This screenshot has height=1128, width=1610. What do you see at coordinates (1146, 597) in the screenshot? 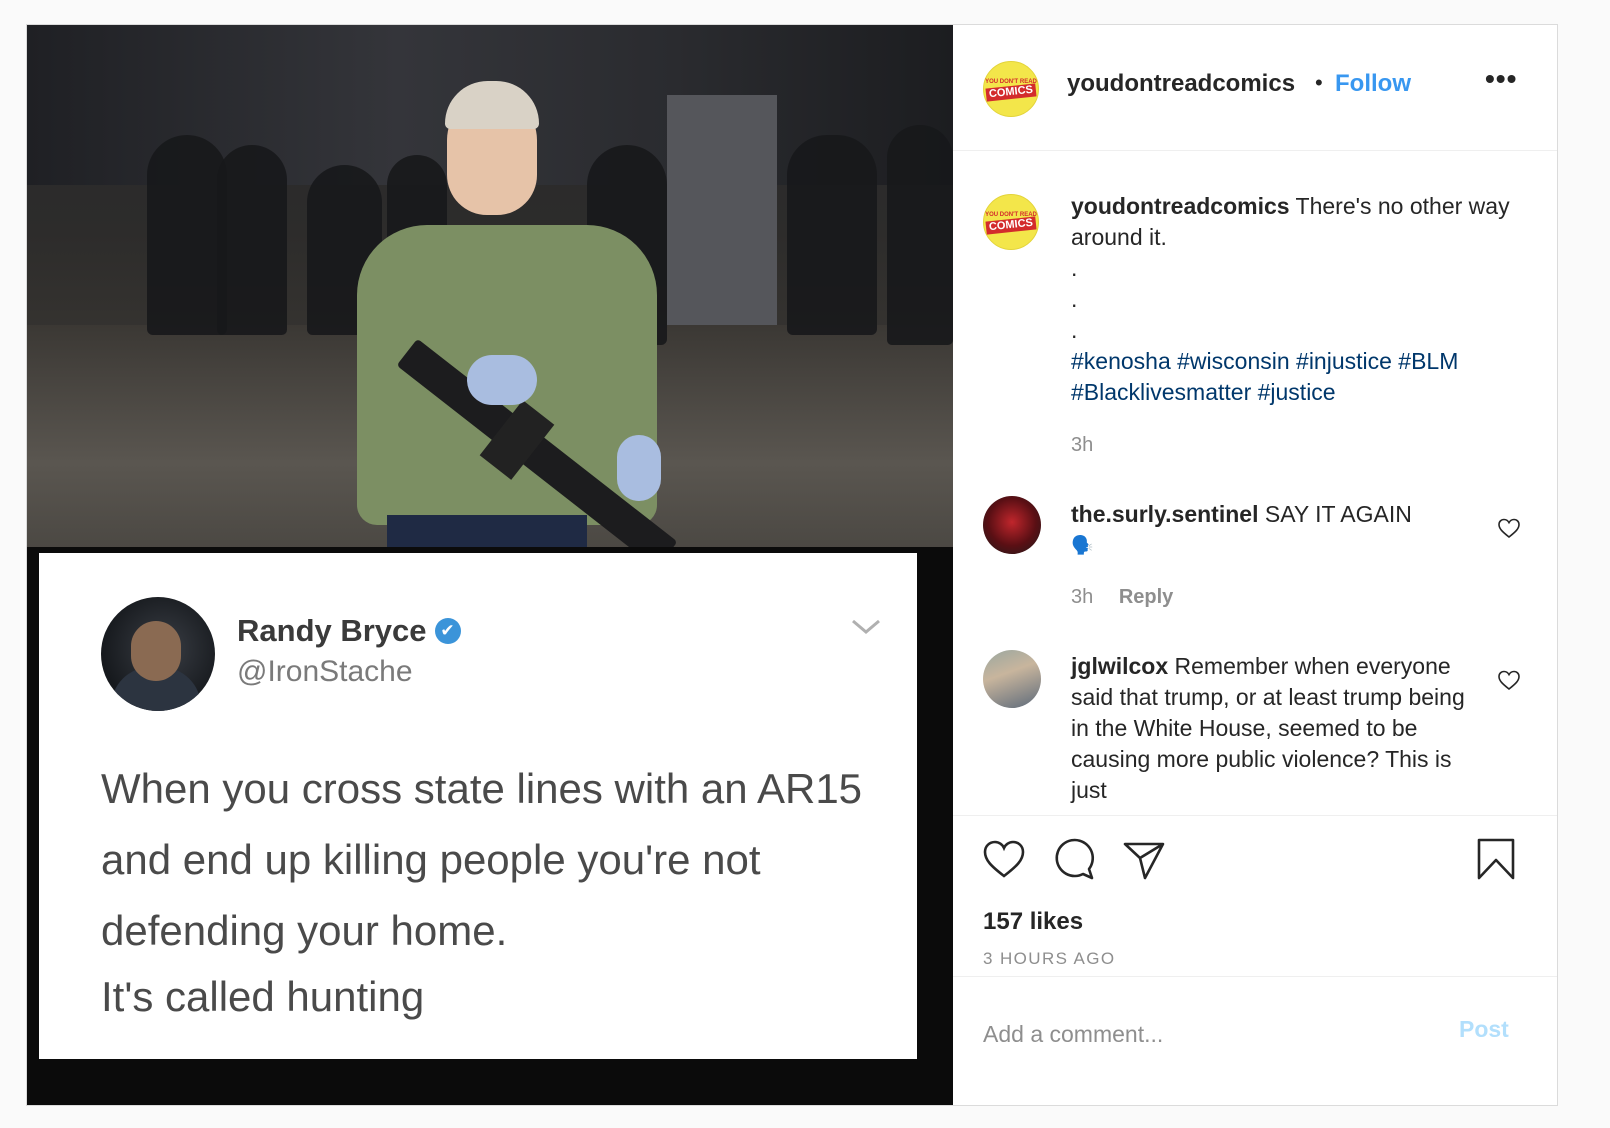
I see `reply-button: Reply` at bounding box center [1146, 597].